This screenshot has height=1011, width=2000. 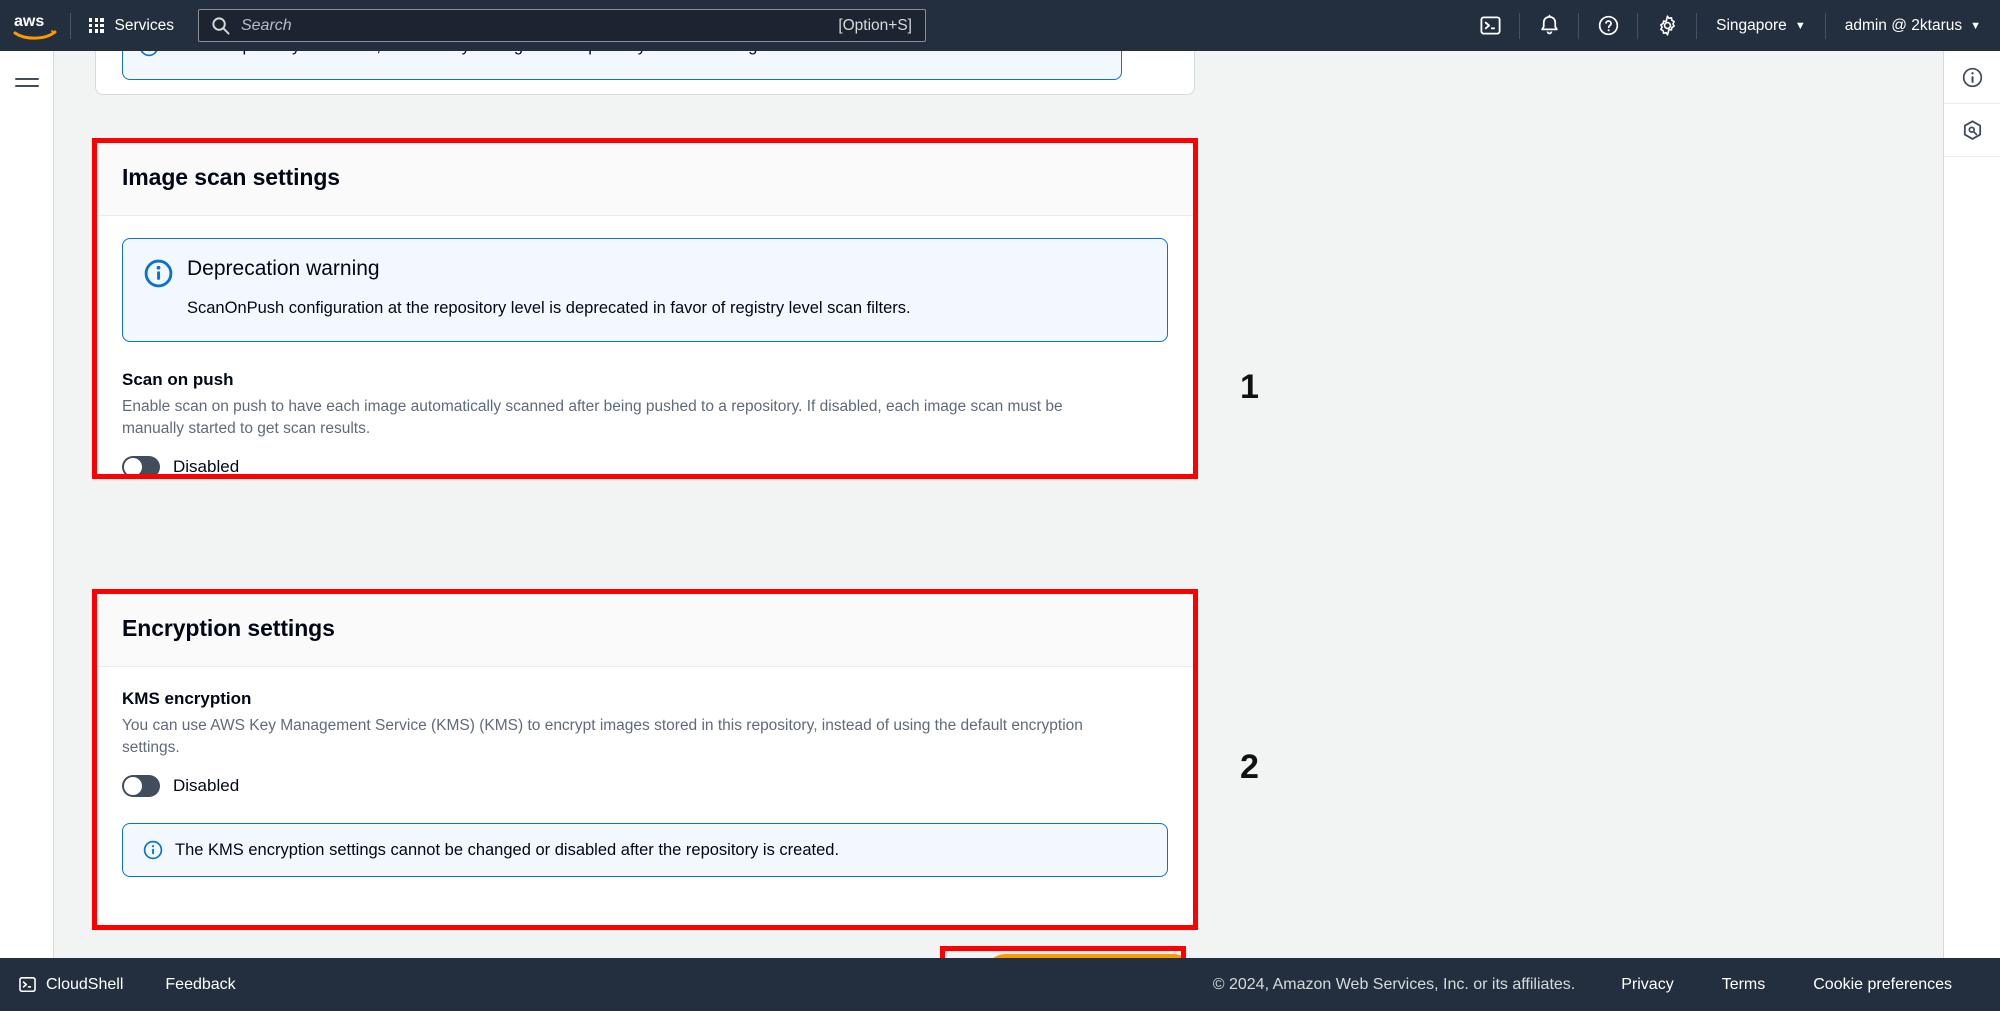 I want to click on settings-gear-icon, so click(x=1667, y=25).